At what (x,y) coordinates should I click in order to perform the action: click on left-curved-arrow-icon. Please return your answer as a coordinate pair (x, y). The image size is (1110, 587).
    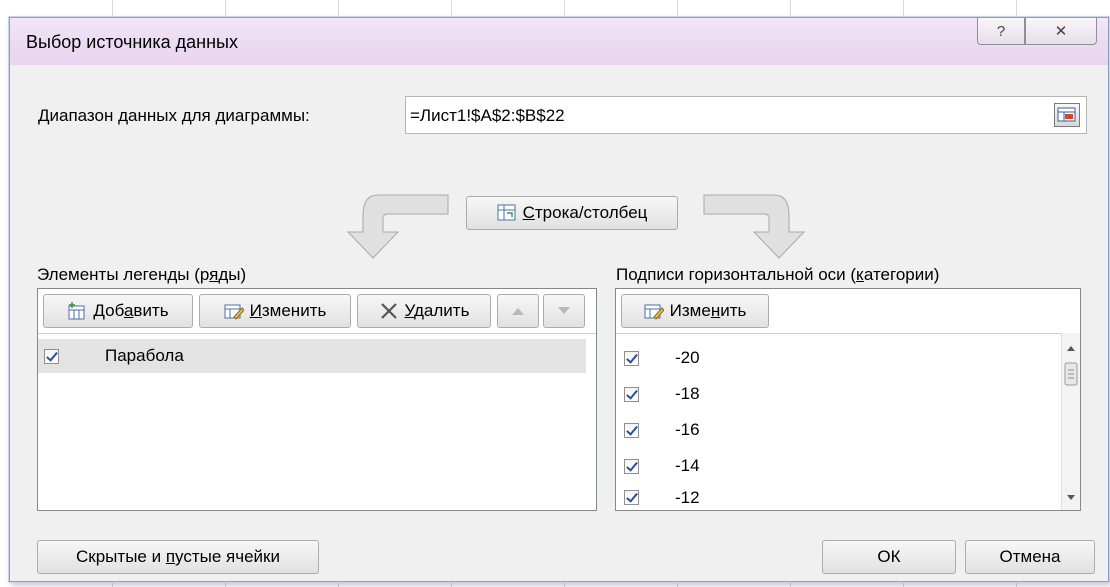
    Looking at the image, I should click on (397, 226).